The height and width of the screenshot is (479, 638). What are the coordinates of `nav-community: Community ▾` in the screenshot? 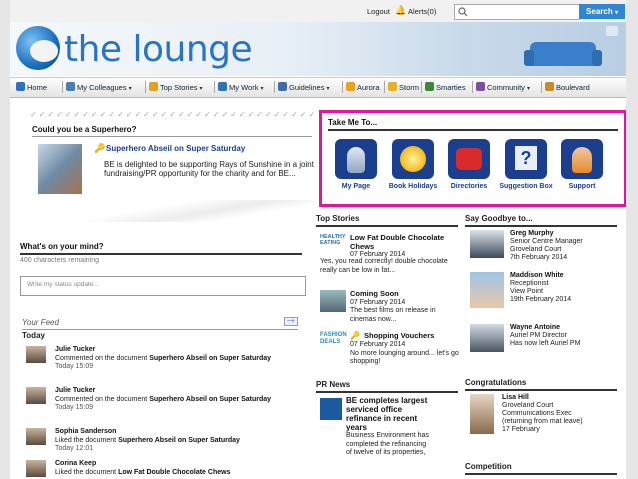 It's located at (503, 87).